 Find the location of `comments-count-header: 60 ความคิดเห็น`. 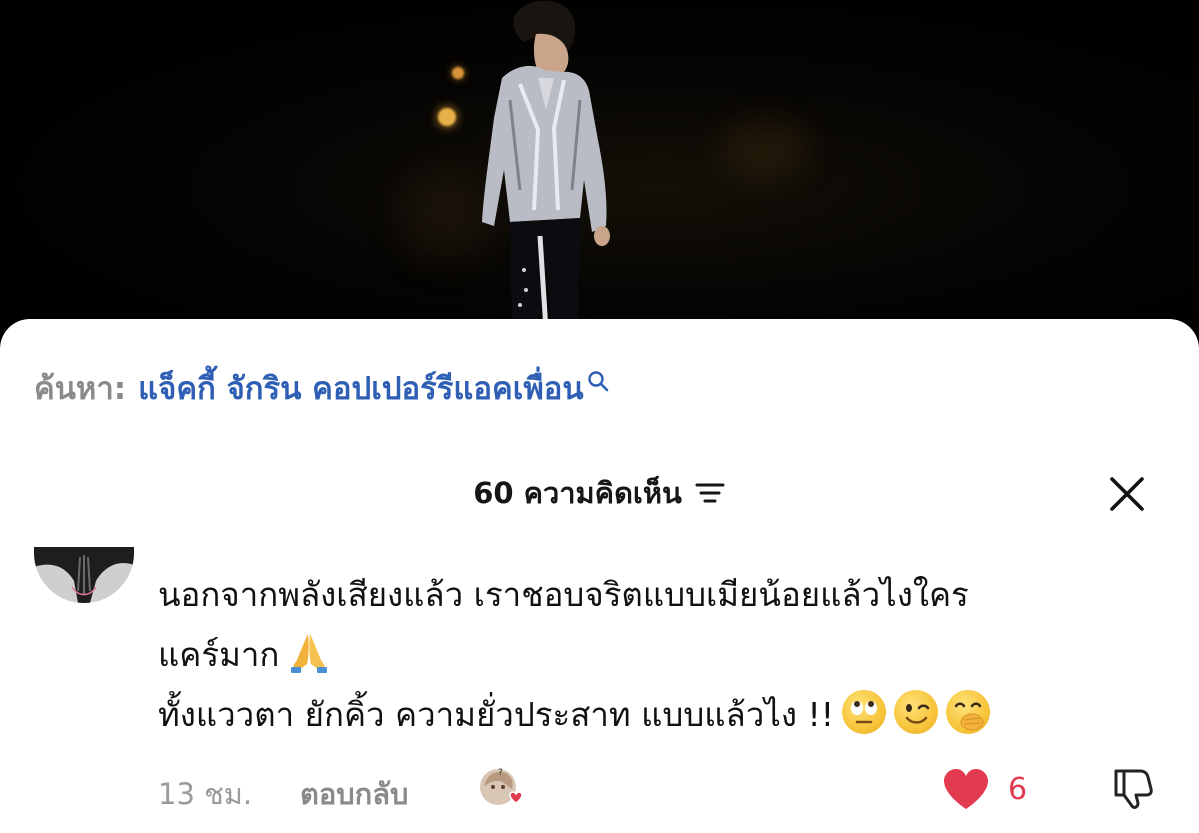

comments-count-header: 60 ความคิดเห็น is located at coordinates (599, 493).